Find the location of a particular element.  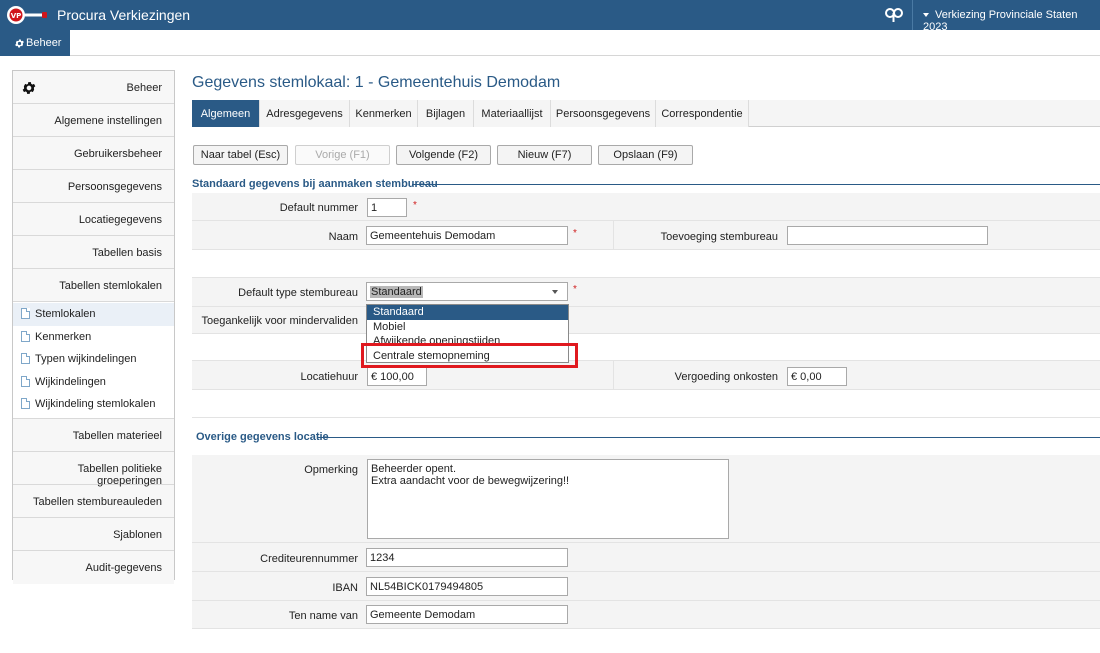

procura-logo-icon: VP is located at coordinates (27, 15).